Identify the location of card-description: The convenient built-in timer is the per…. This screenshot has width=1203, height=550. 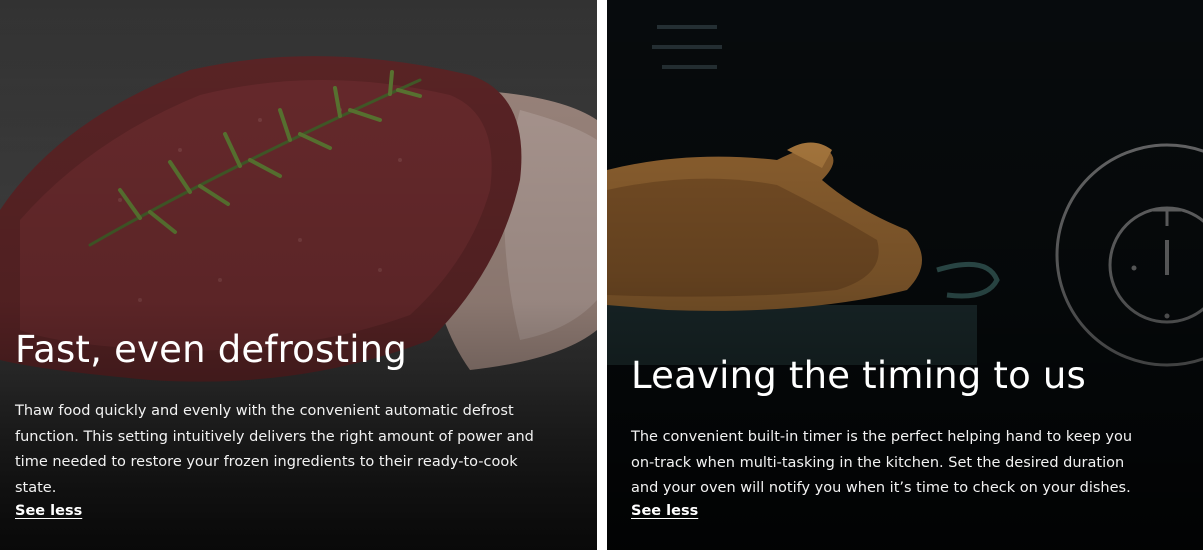
(882, 462).